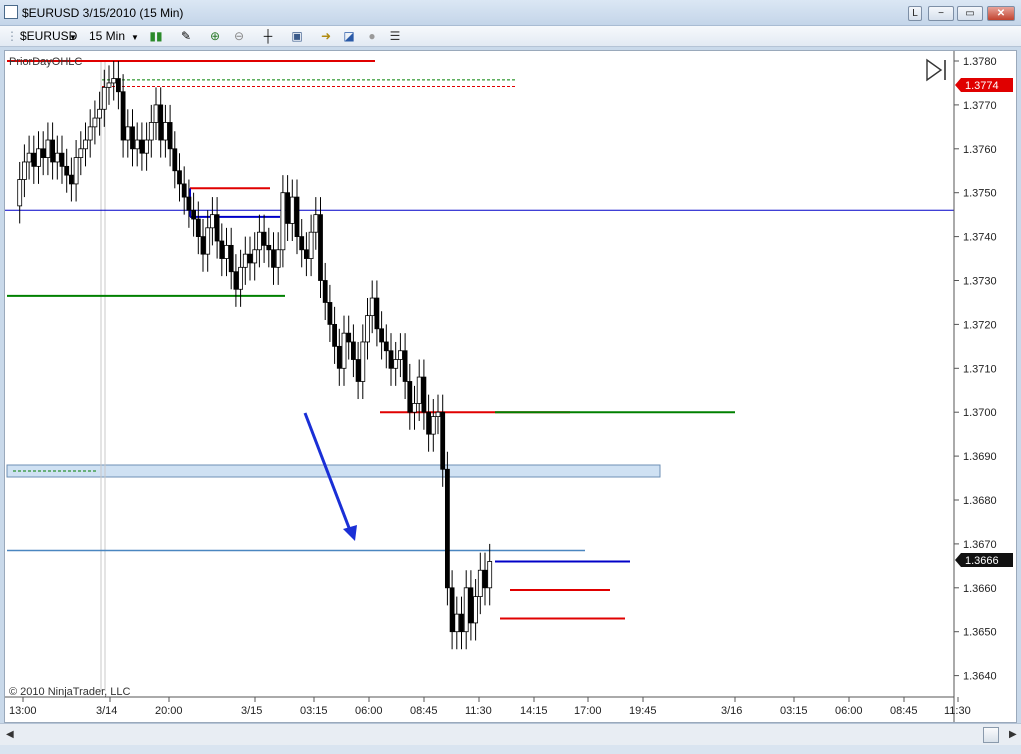 Image resolution: width=1021 pixels, height=754 pixels. Describe the element at coordinates (107, 36) in the screenshot. I see `interval-selector: 15 Min` at that location.